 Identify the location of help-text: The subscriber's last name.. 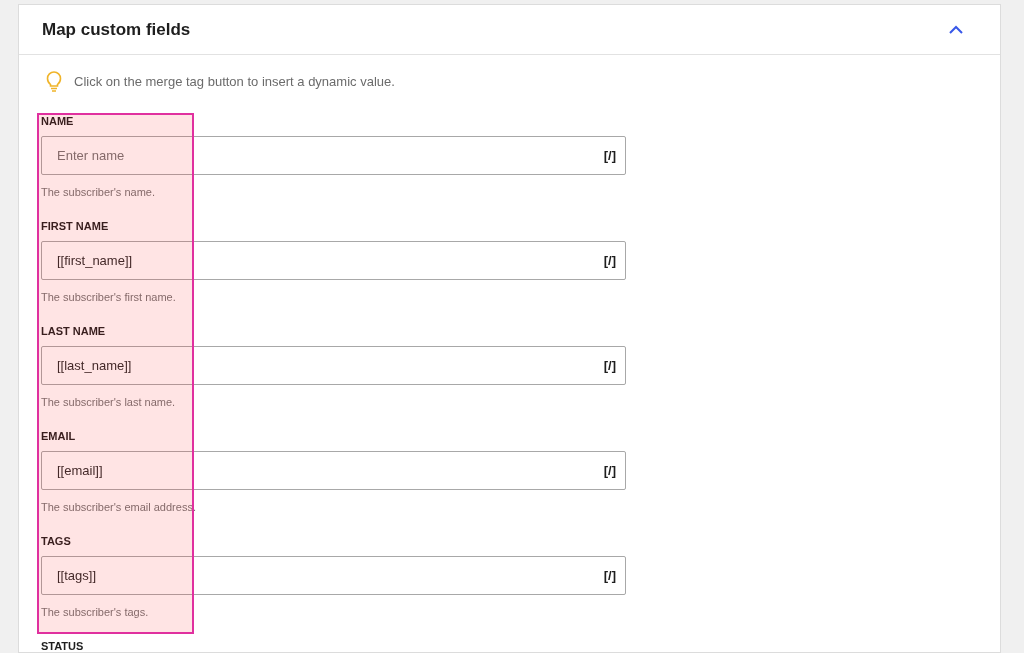
(108, 402).